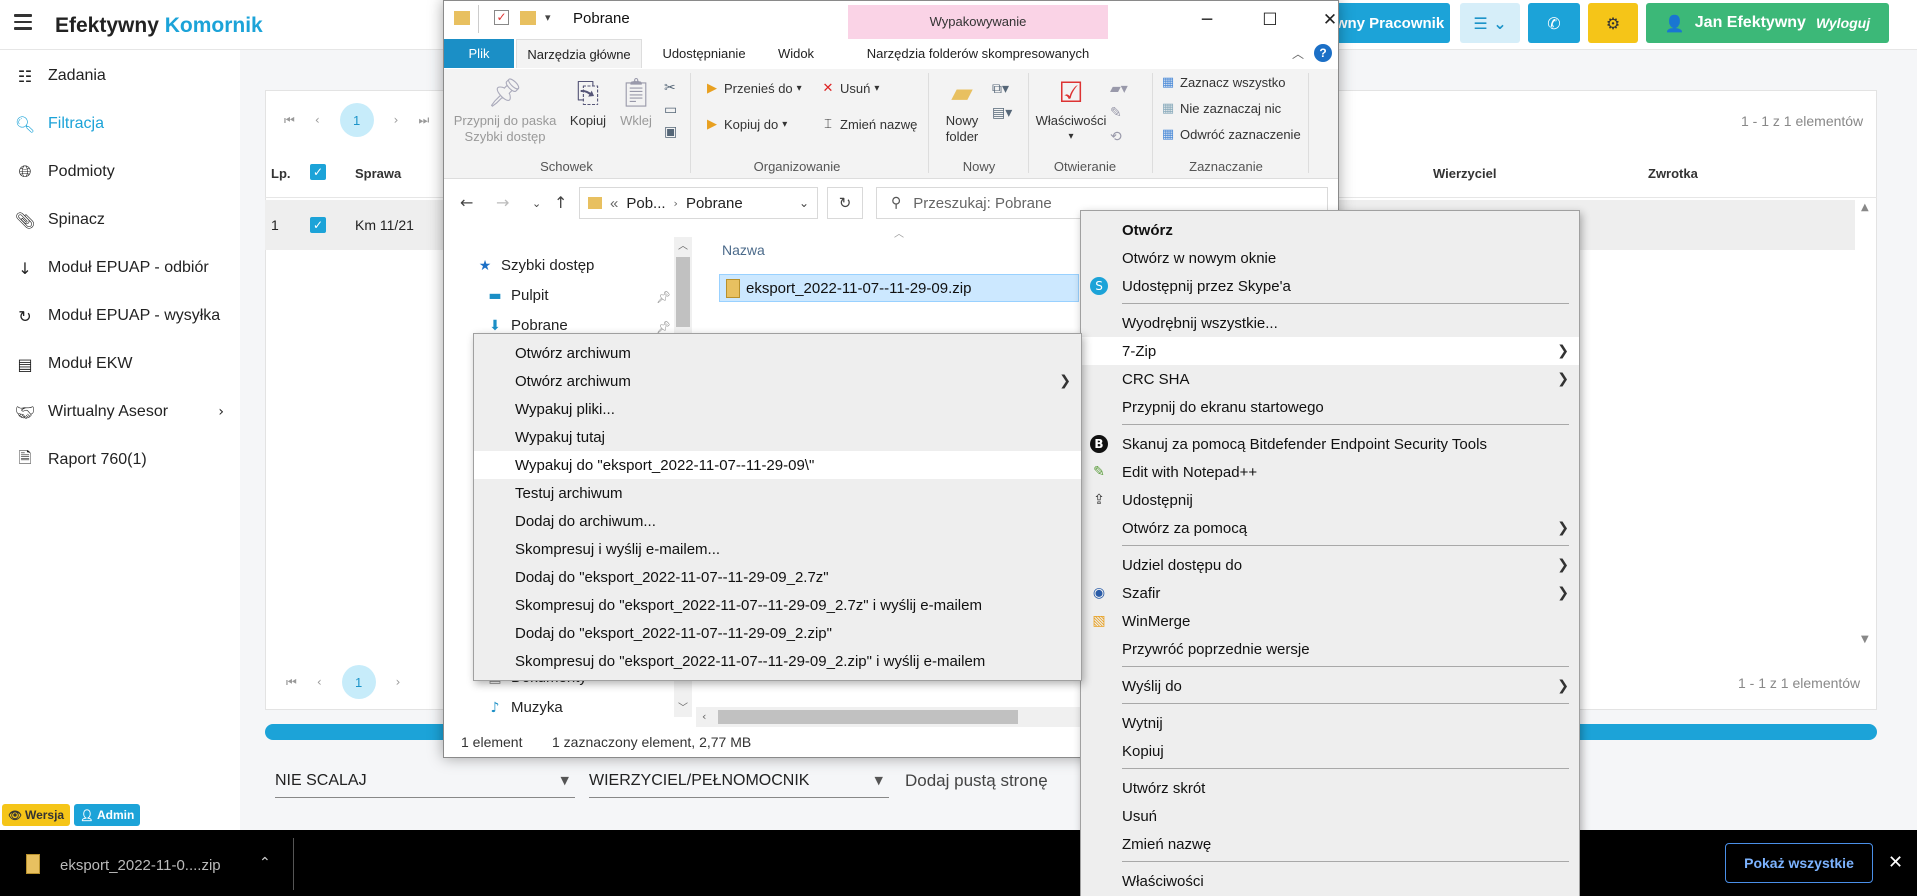 This screenshot has width=1917, height=896. Describe the element at coordinates (1843, 23) in the screenshot. I see `logout-link: Wyloguj` at that location.